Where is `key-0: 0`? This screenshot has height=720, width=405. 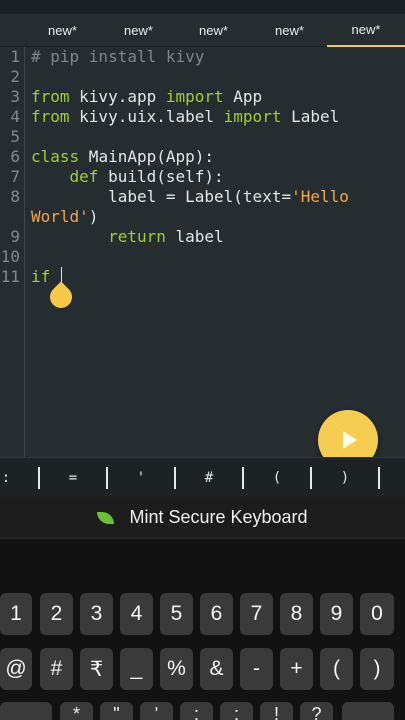 key-0: 0 is located at coordinates (377, 614).